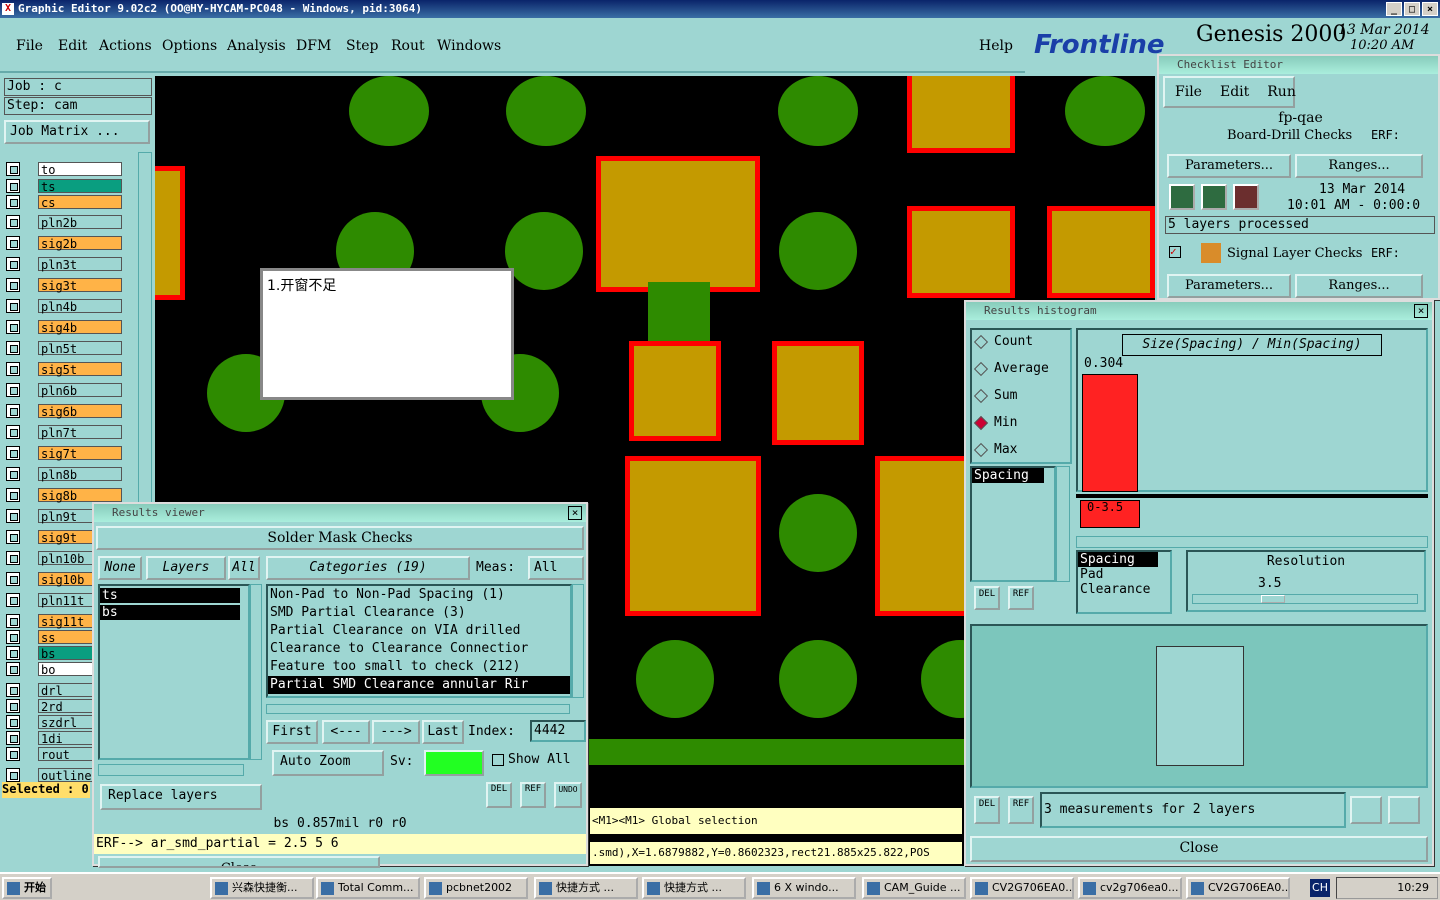 This screenshot has width=1440, height=900. I want to click on result-layer-bs: bs, so click(170, 612).